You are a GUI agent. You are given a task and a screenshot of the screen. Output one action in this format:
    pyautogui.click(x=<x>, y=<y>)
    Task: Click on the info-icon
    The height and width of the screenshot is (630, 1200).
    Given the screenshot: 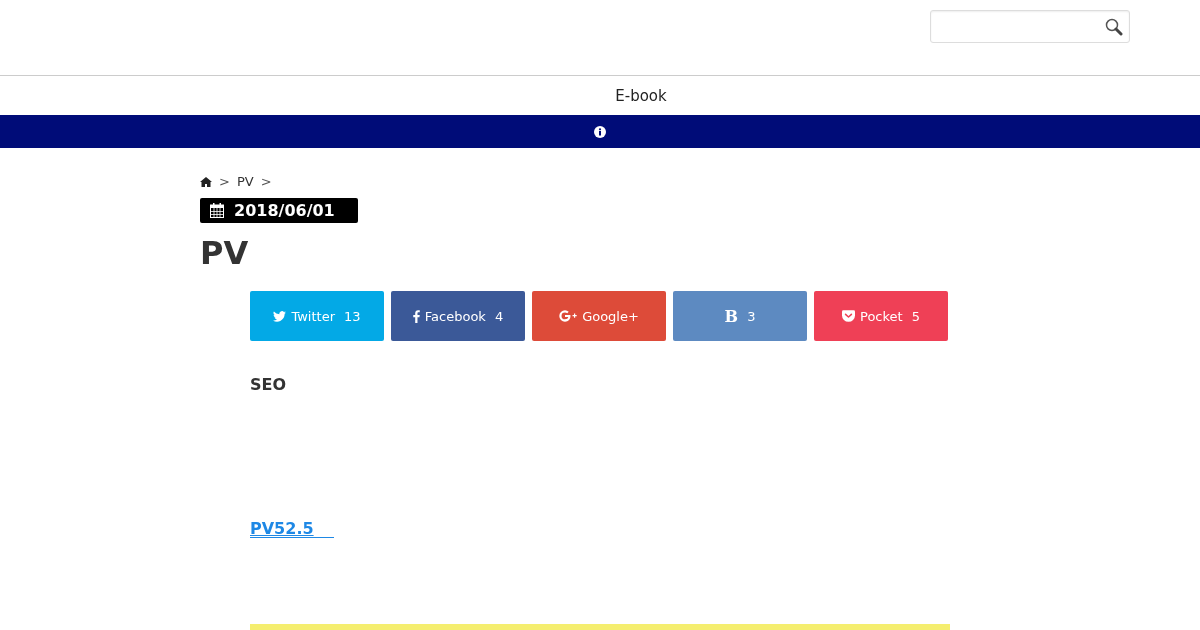 What is the action you would take?
    pyautogui.click(x=600, y=131)
    